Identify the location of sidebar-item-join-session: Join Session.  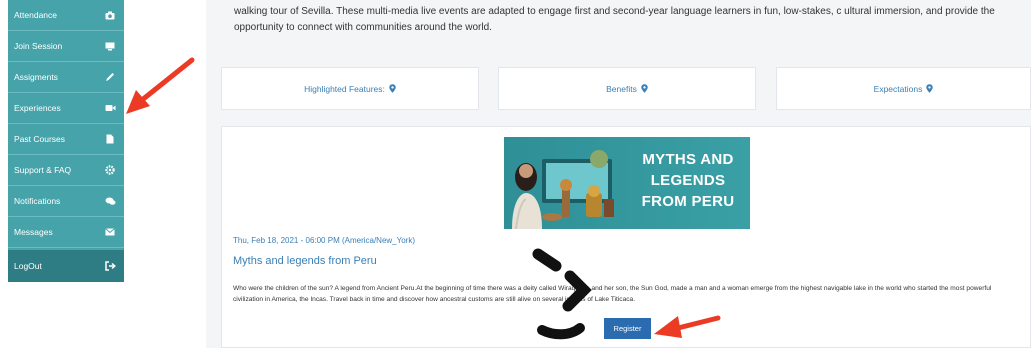
(66, 46).